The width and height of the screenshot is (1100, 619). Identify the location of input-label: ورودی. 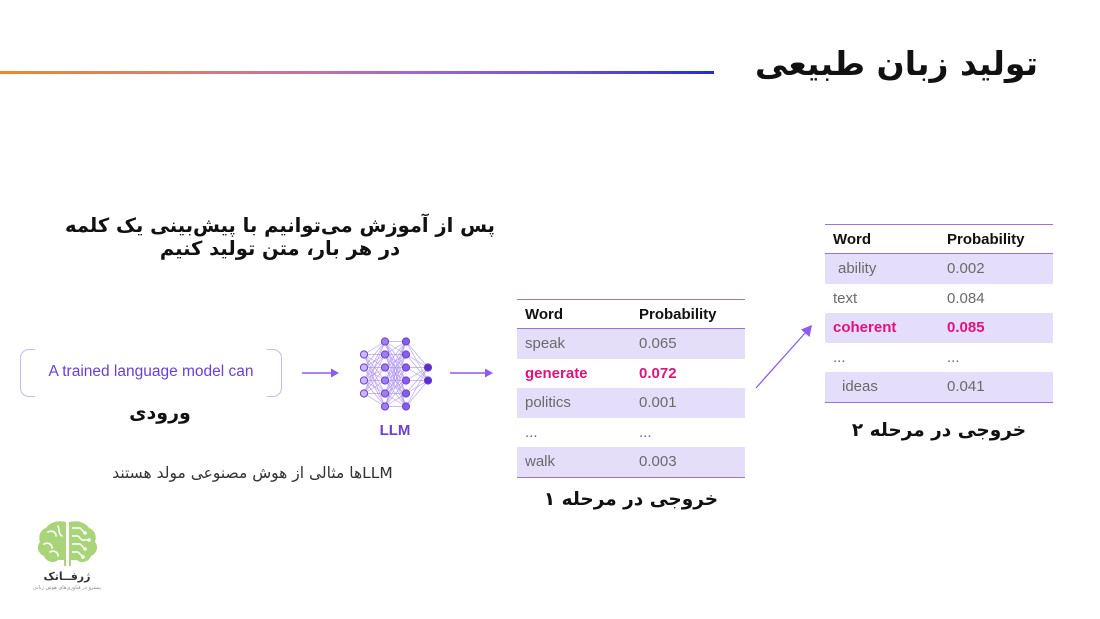
(160, 413).